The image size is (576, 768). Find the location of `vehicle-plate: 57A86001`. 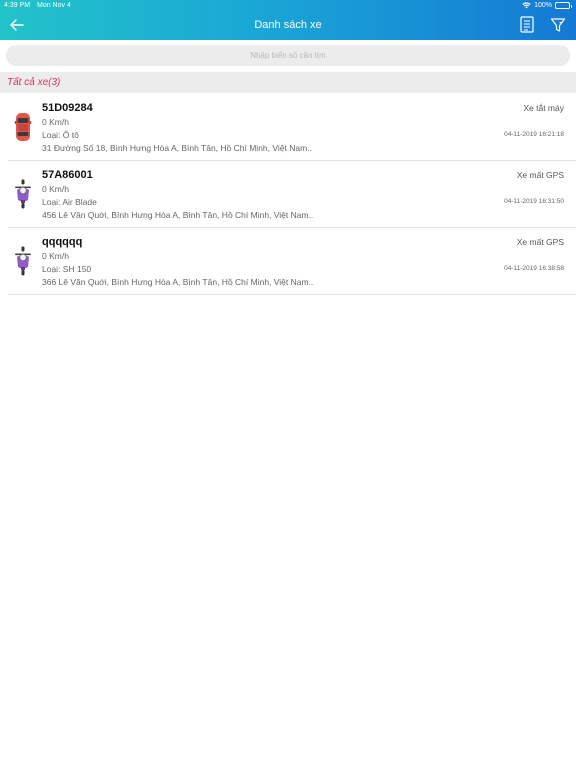

vehicle-plate: 57A86001 is located at coordinates (67, 175).